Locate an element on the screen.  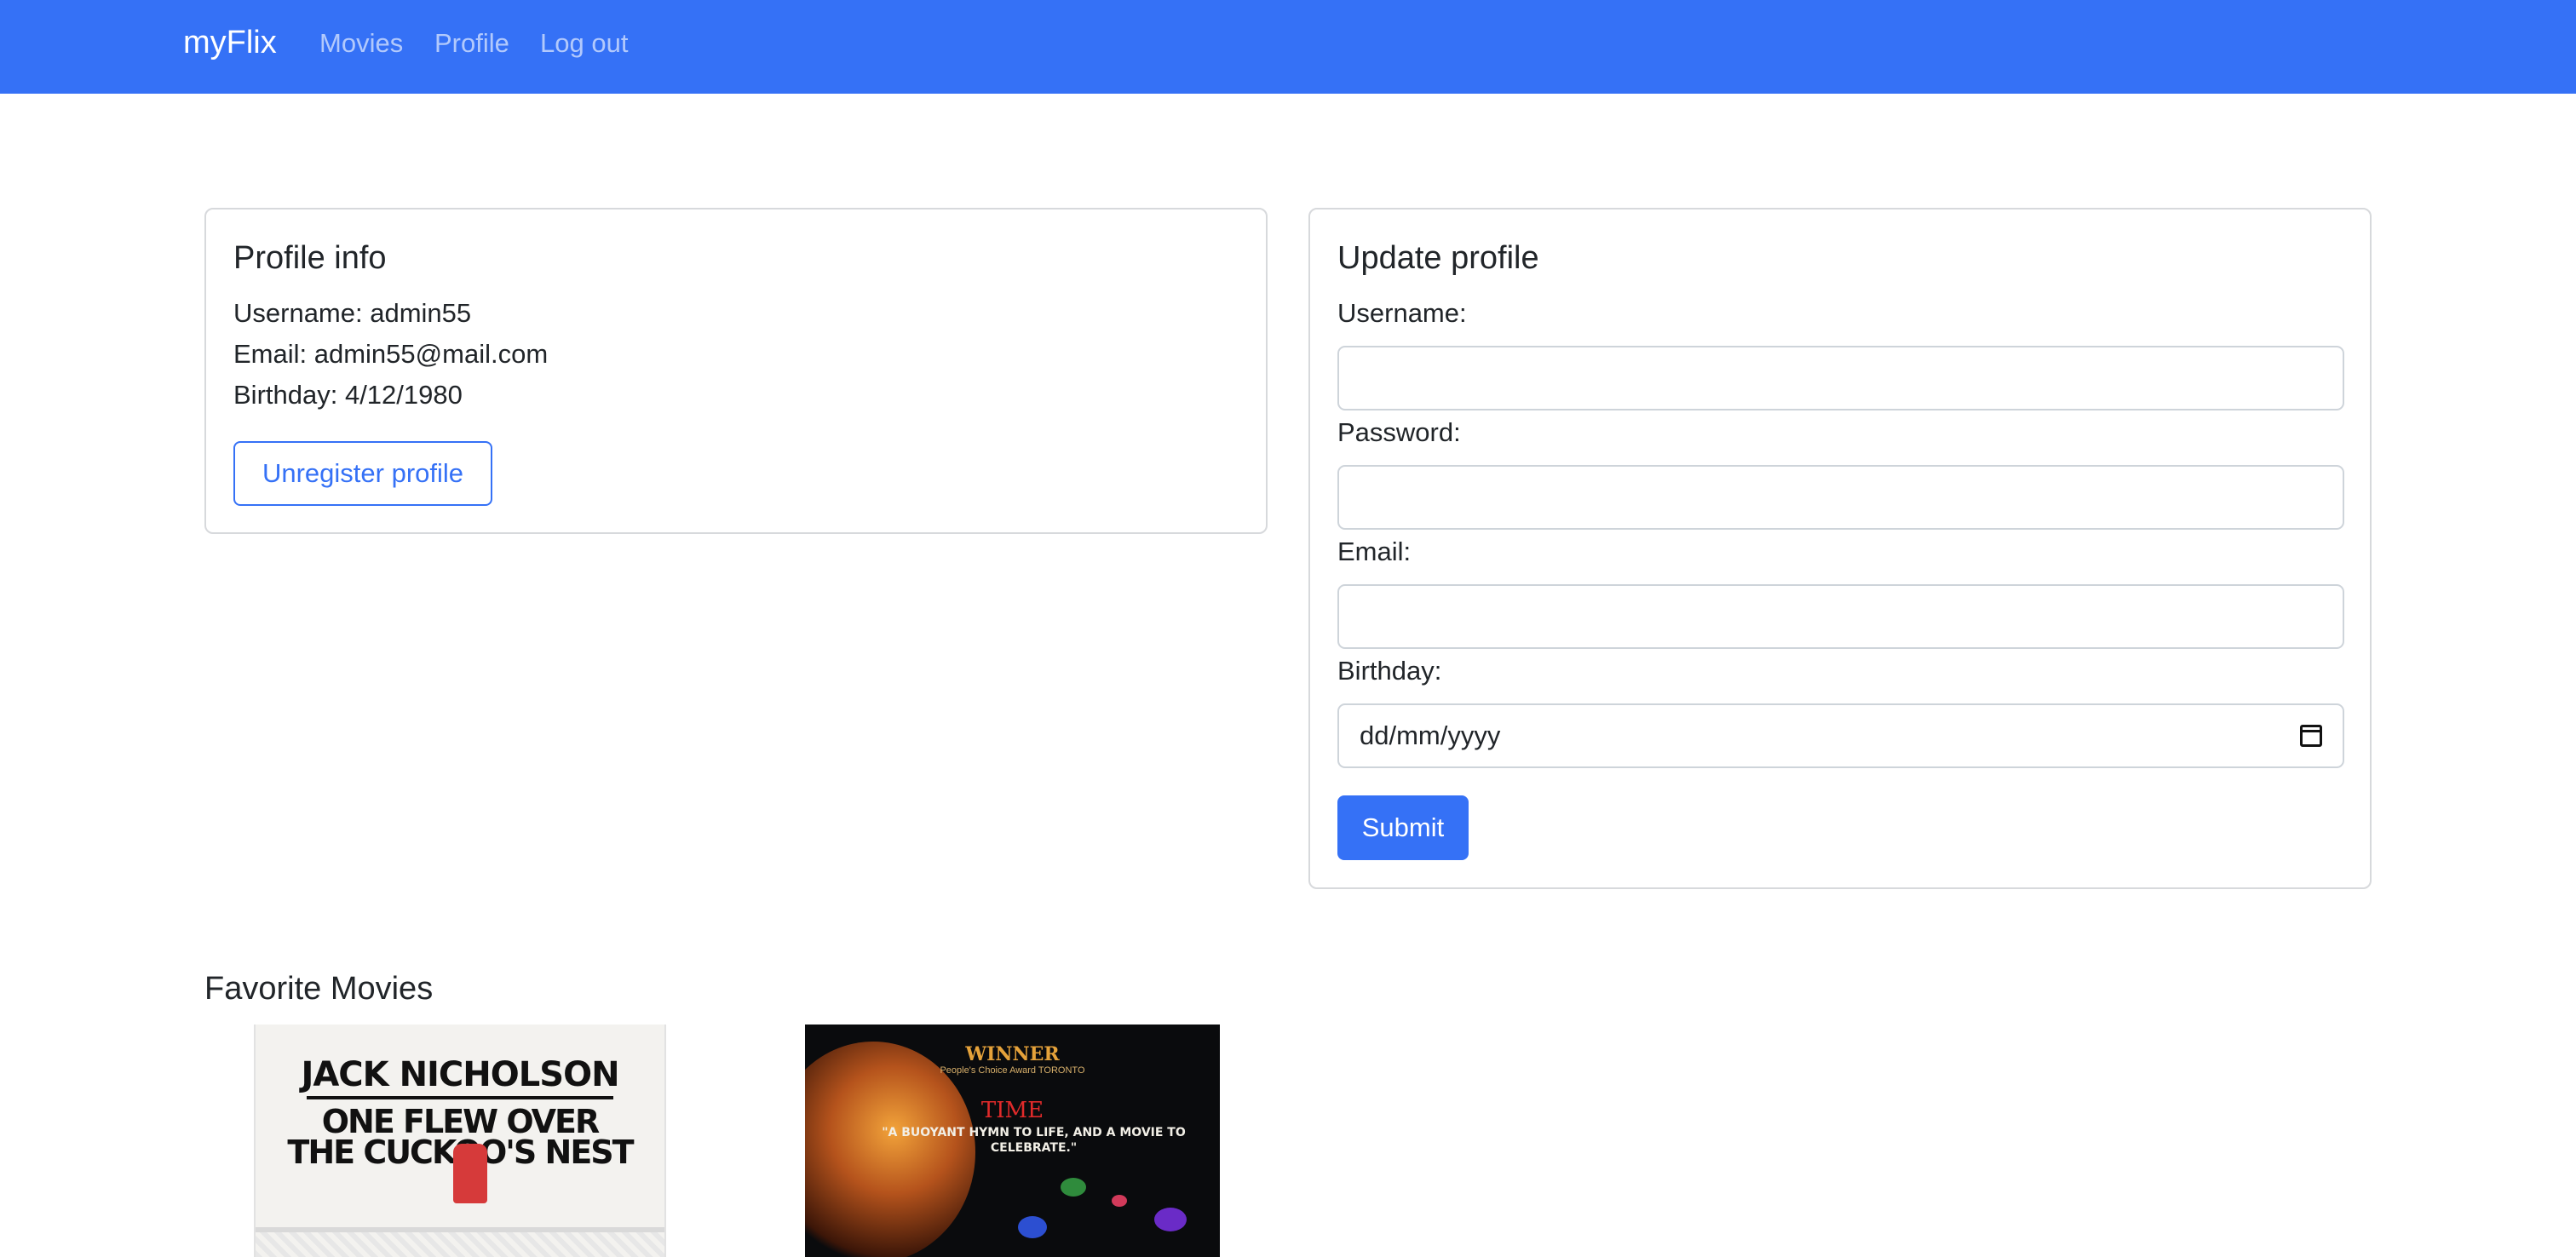
password-input is located at coordinates (1841, 497).